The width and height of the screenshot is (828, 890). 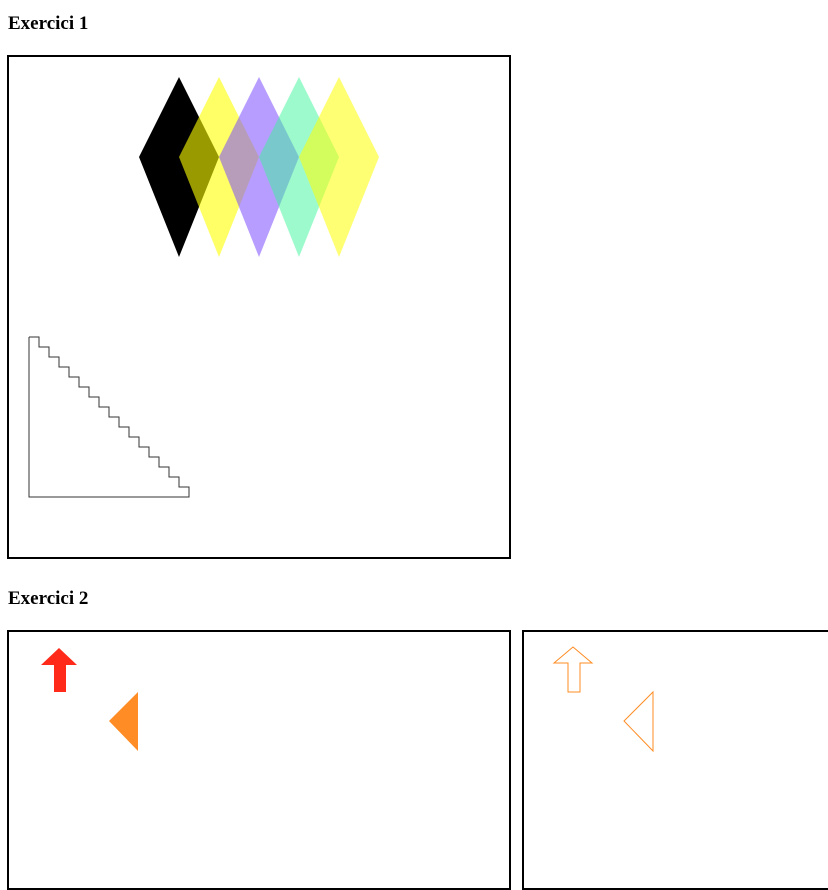 I want to click on red-arrow-up, so click(x=59, y=670).